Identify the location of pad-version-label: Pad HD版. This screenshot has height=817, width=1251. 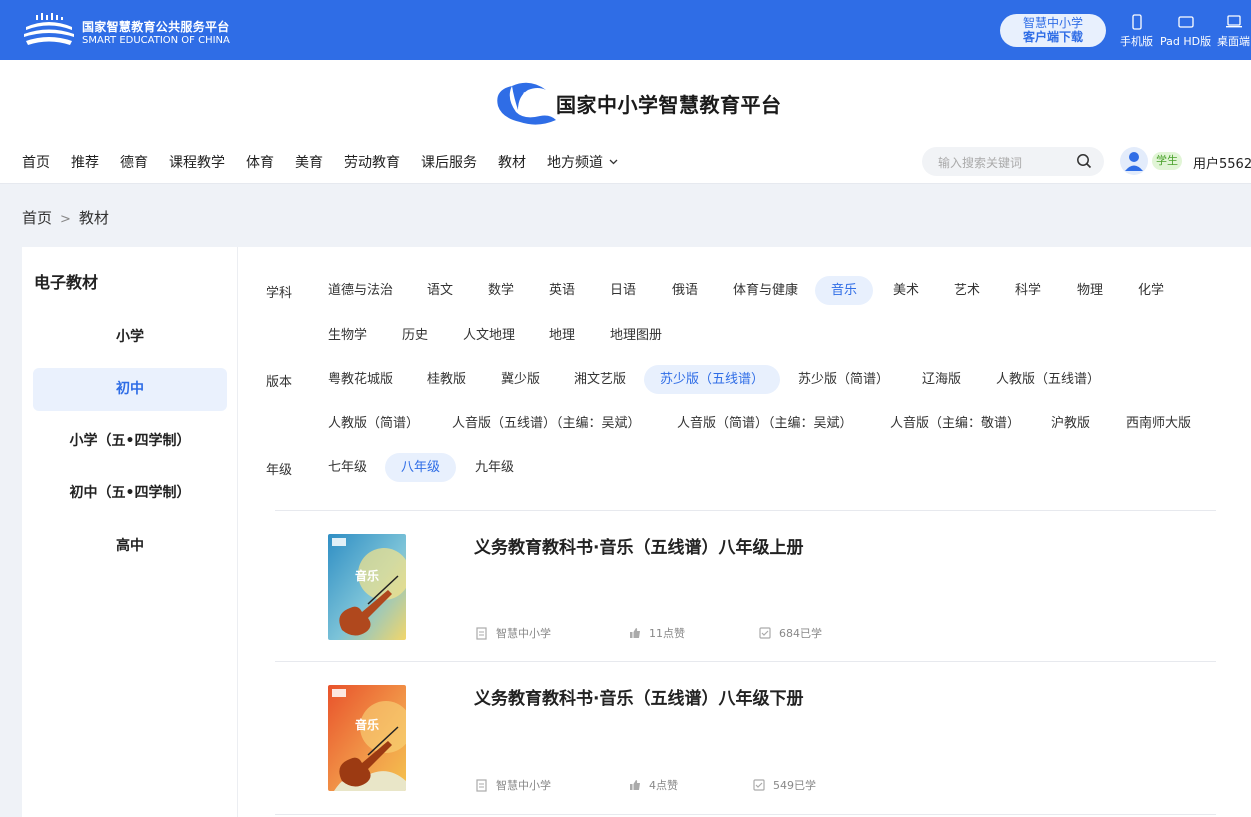
(1186, 41).